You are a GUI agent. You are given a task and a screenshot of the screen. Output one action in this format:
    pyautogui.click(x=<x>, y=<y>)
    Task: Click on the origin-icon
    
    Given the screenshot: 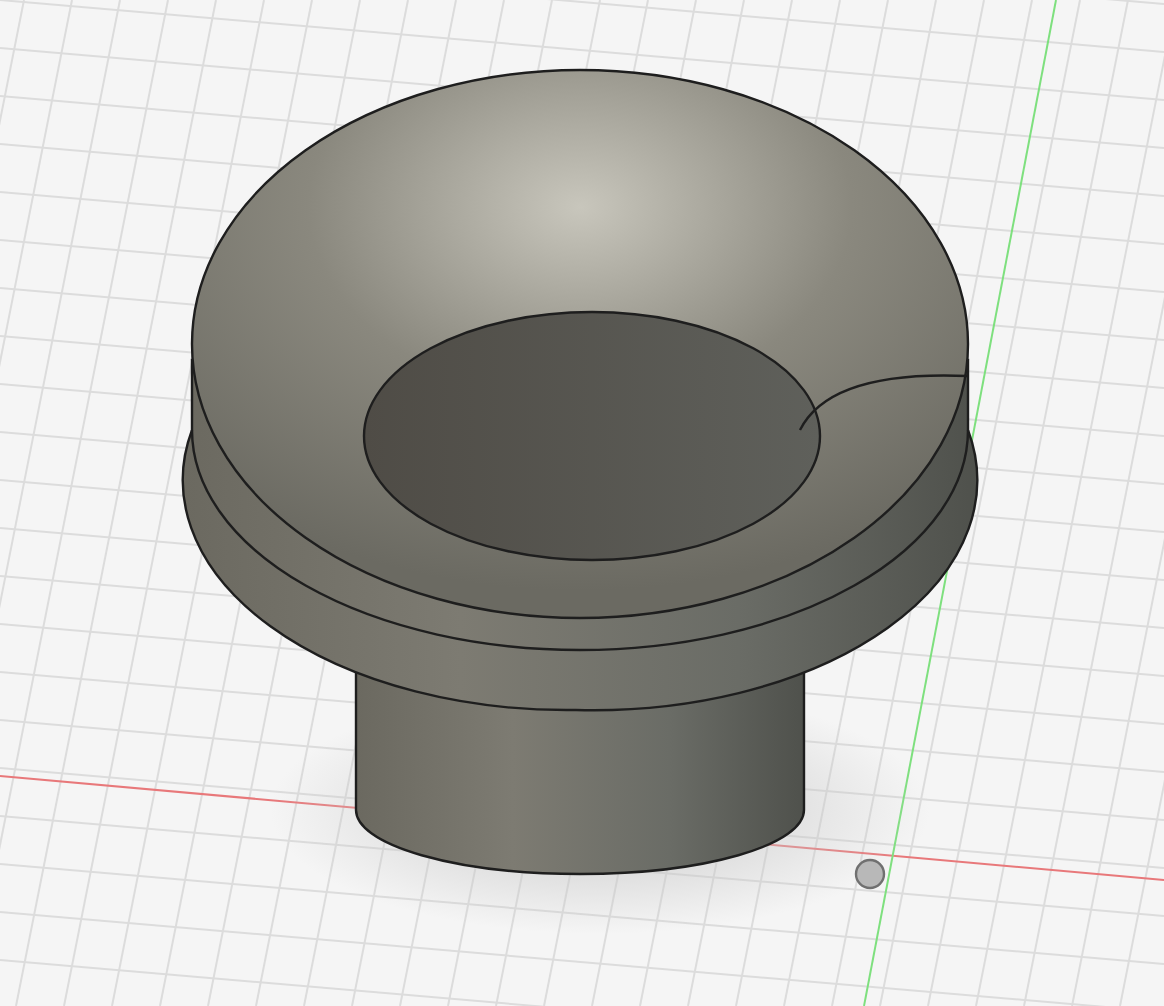 What is the action you would take?
    pyautogui.click(x=870, y=874)
    